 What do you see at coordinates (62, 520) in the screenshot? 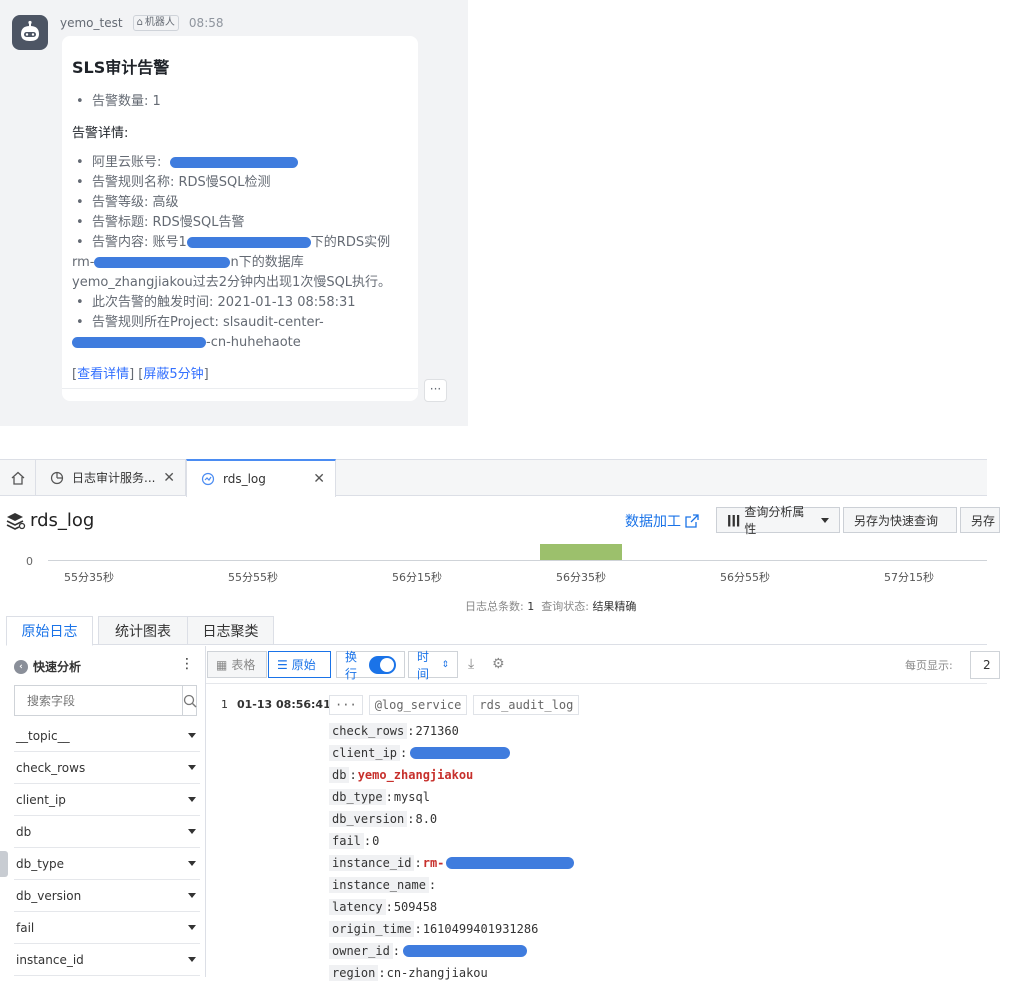
I see `logstore-name: rds_log` at bounding box center [62, 520].